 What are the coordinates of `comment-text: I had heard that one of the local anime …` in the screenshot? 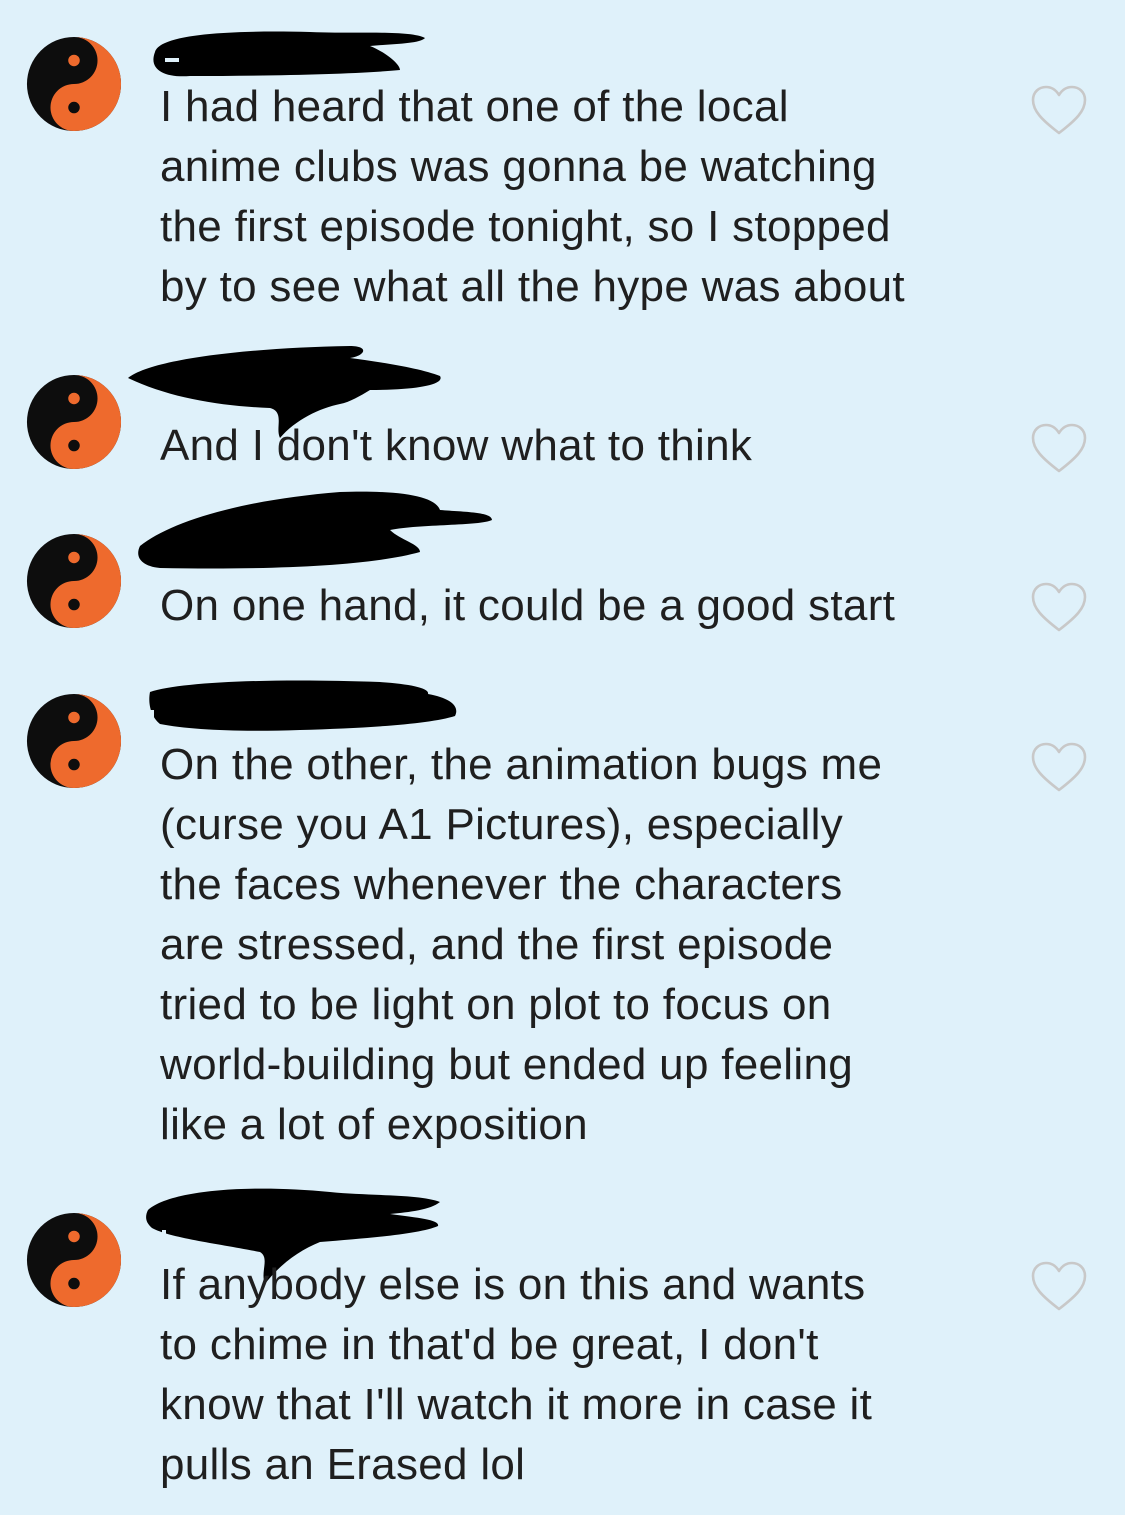 It's located at (532, 196).